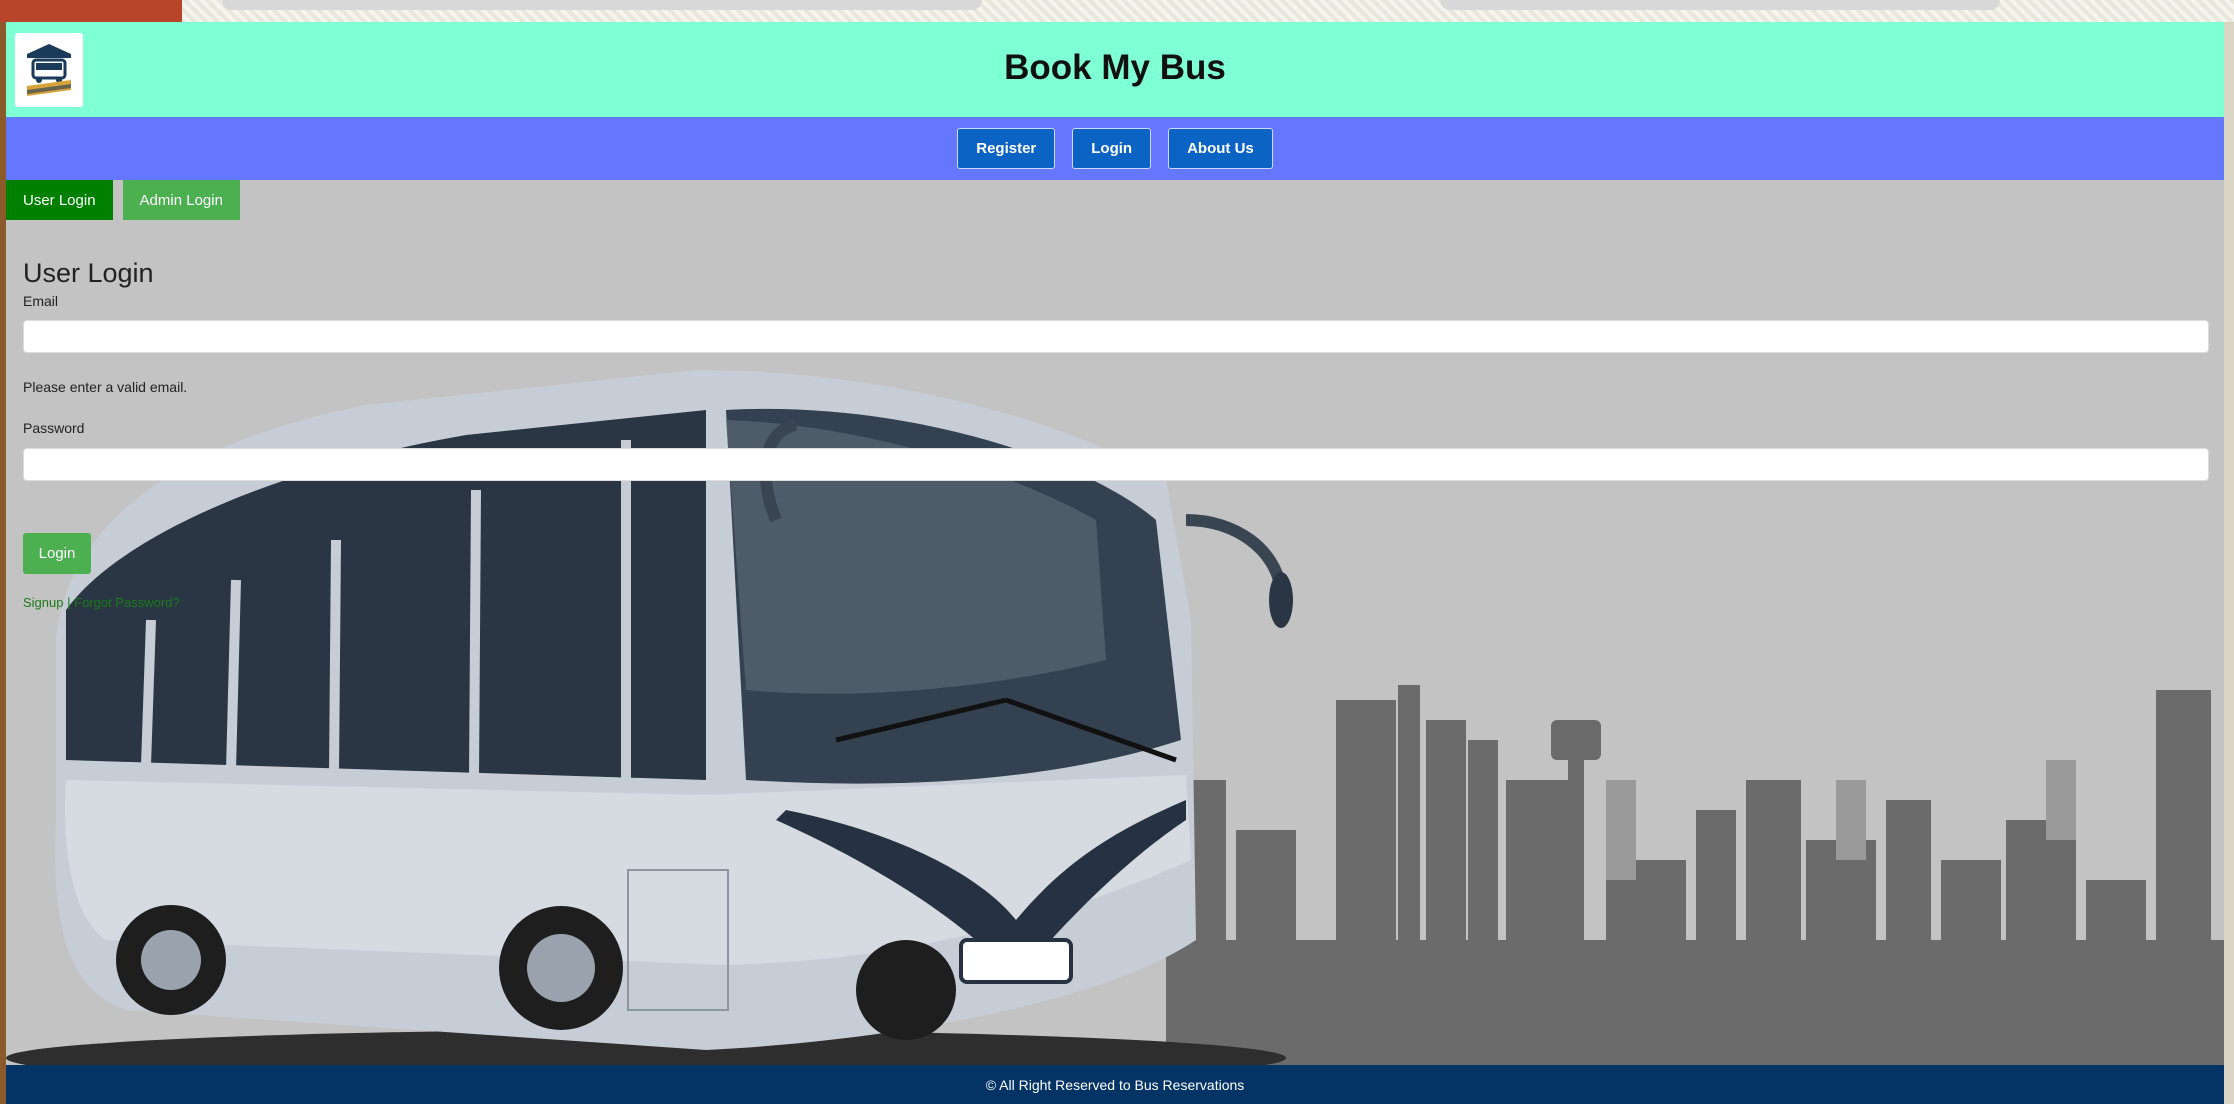  What do you see at coordinates (1006, 148) in the screenshot?
I see `register-button: Register` at bounding box center [1006, 148].